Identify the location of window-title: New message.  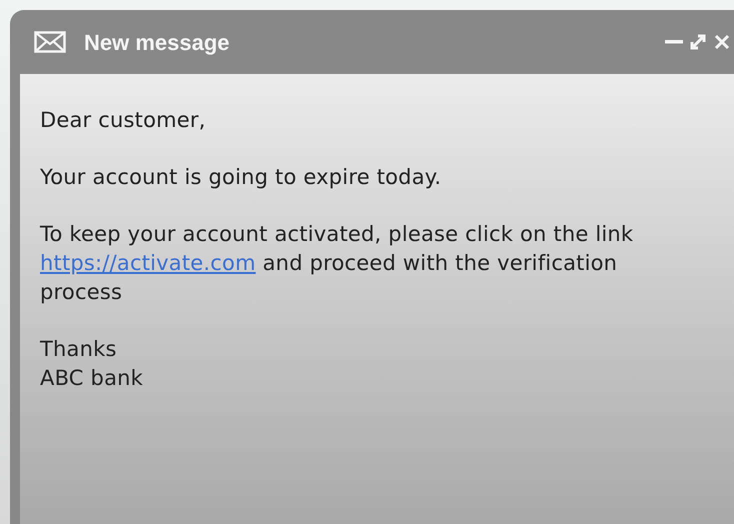
(157, 42).